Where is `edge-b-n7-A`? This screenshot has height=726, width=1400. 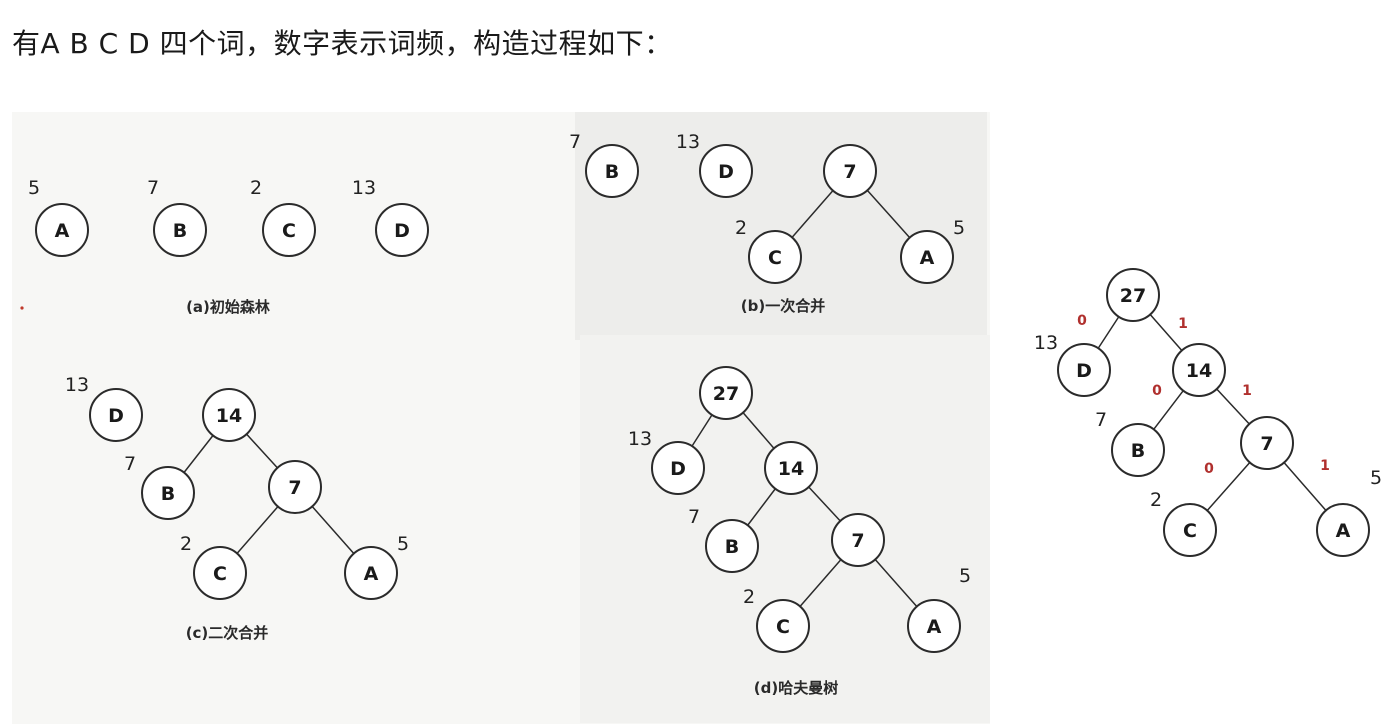 edge-b-n7-A is located at coordinates (888, 214).